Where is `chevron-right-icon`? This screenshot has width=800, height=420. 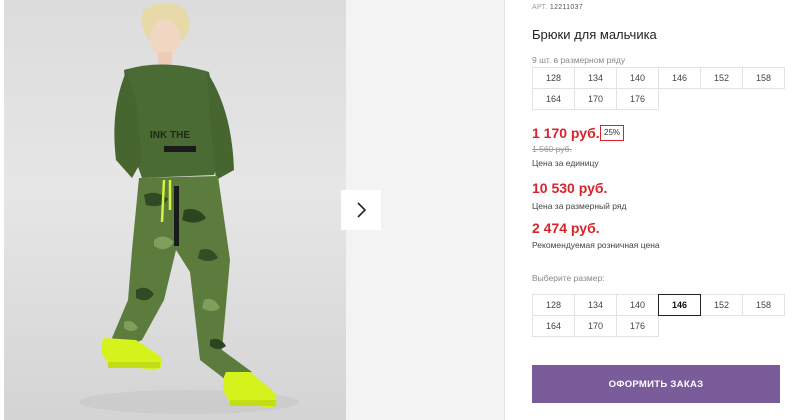 chevron-right-icon is located at coordinates (362, 210).